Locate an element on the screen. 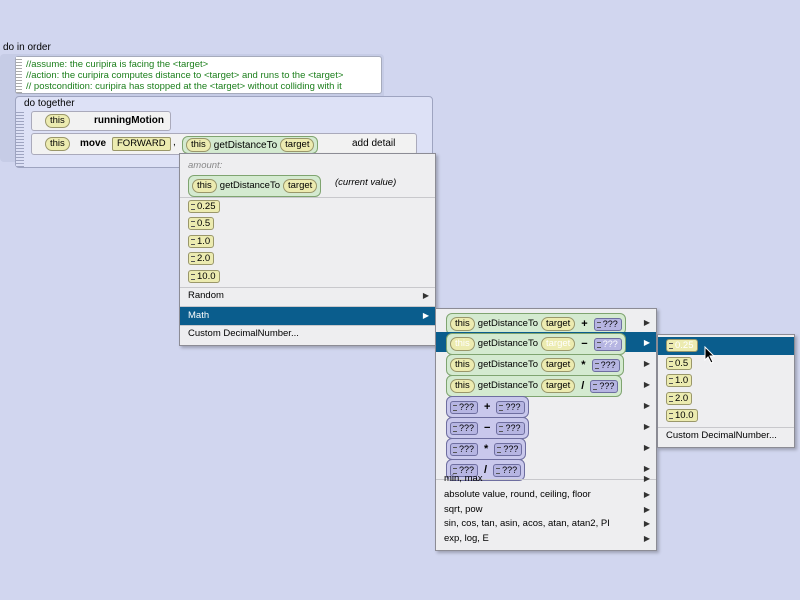  running-motion-statement: this runningMotion is located at coordinates (101, 121).